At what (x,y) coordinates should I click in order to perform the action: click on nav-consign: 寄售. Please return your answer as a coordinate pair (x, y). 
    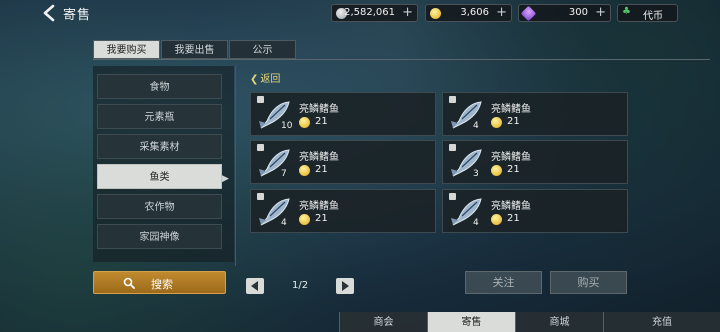
    Looking at the image, I should click on (471, 322).